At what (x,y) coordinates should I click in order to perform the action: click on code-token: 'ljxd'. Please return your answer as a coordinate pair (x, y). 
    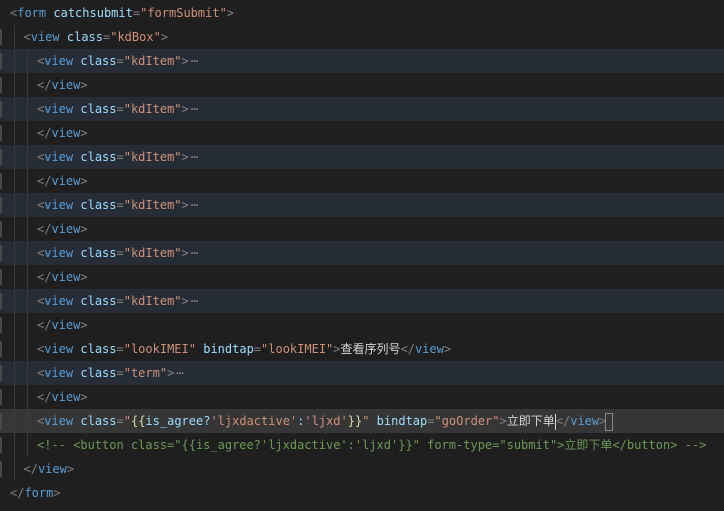
    Looking at the image, I should click on (326, 421).